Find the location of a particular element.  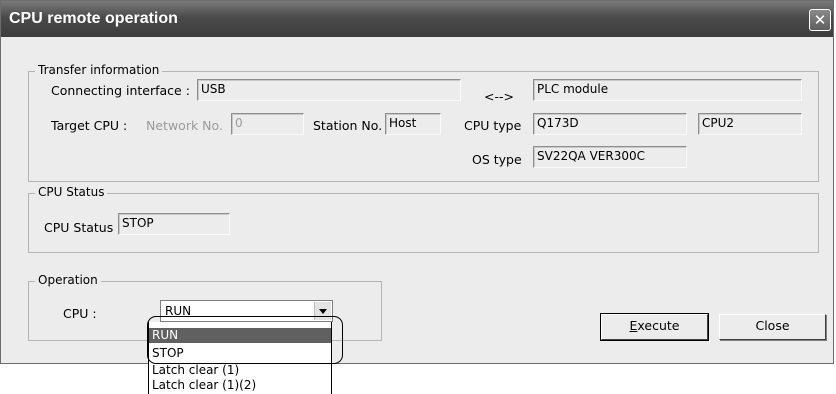

cpu-status-legend: CPU Status is located at coordinates (71, 192).